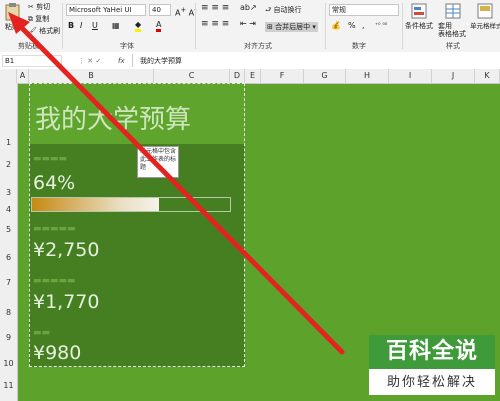  What do you see at coordinates (432, 352) in the screenshot?
I see `watermark-title: 百科全说` at bounding box center [432, 352].